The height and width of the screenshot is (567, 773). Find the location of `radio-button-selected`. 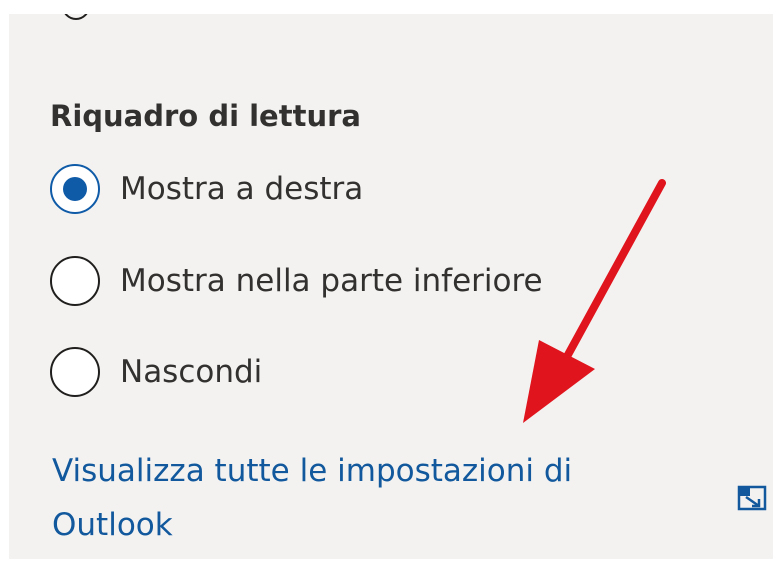

radio-button-selected is located at coordinates (75, 189).